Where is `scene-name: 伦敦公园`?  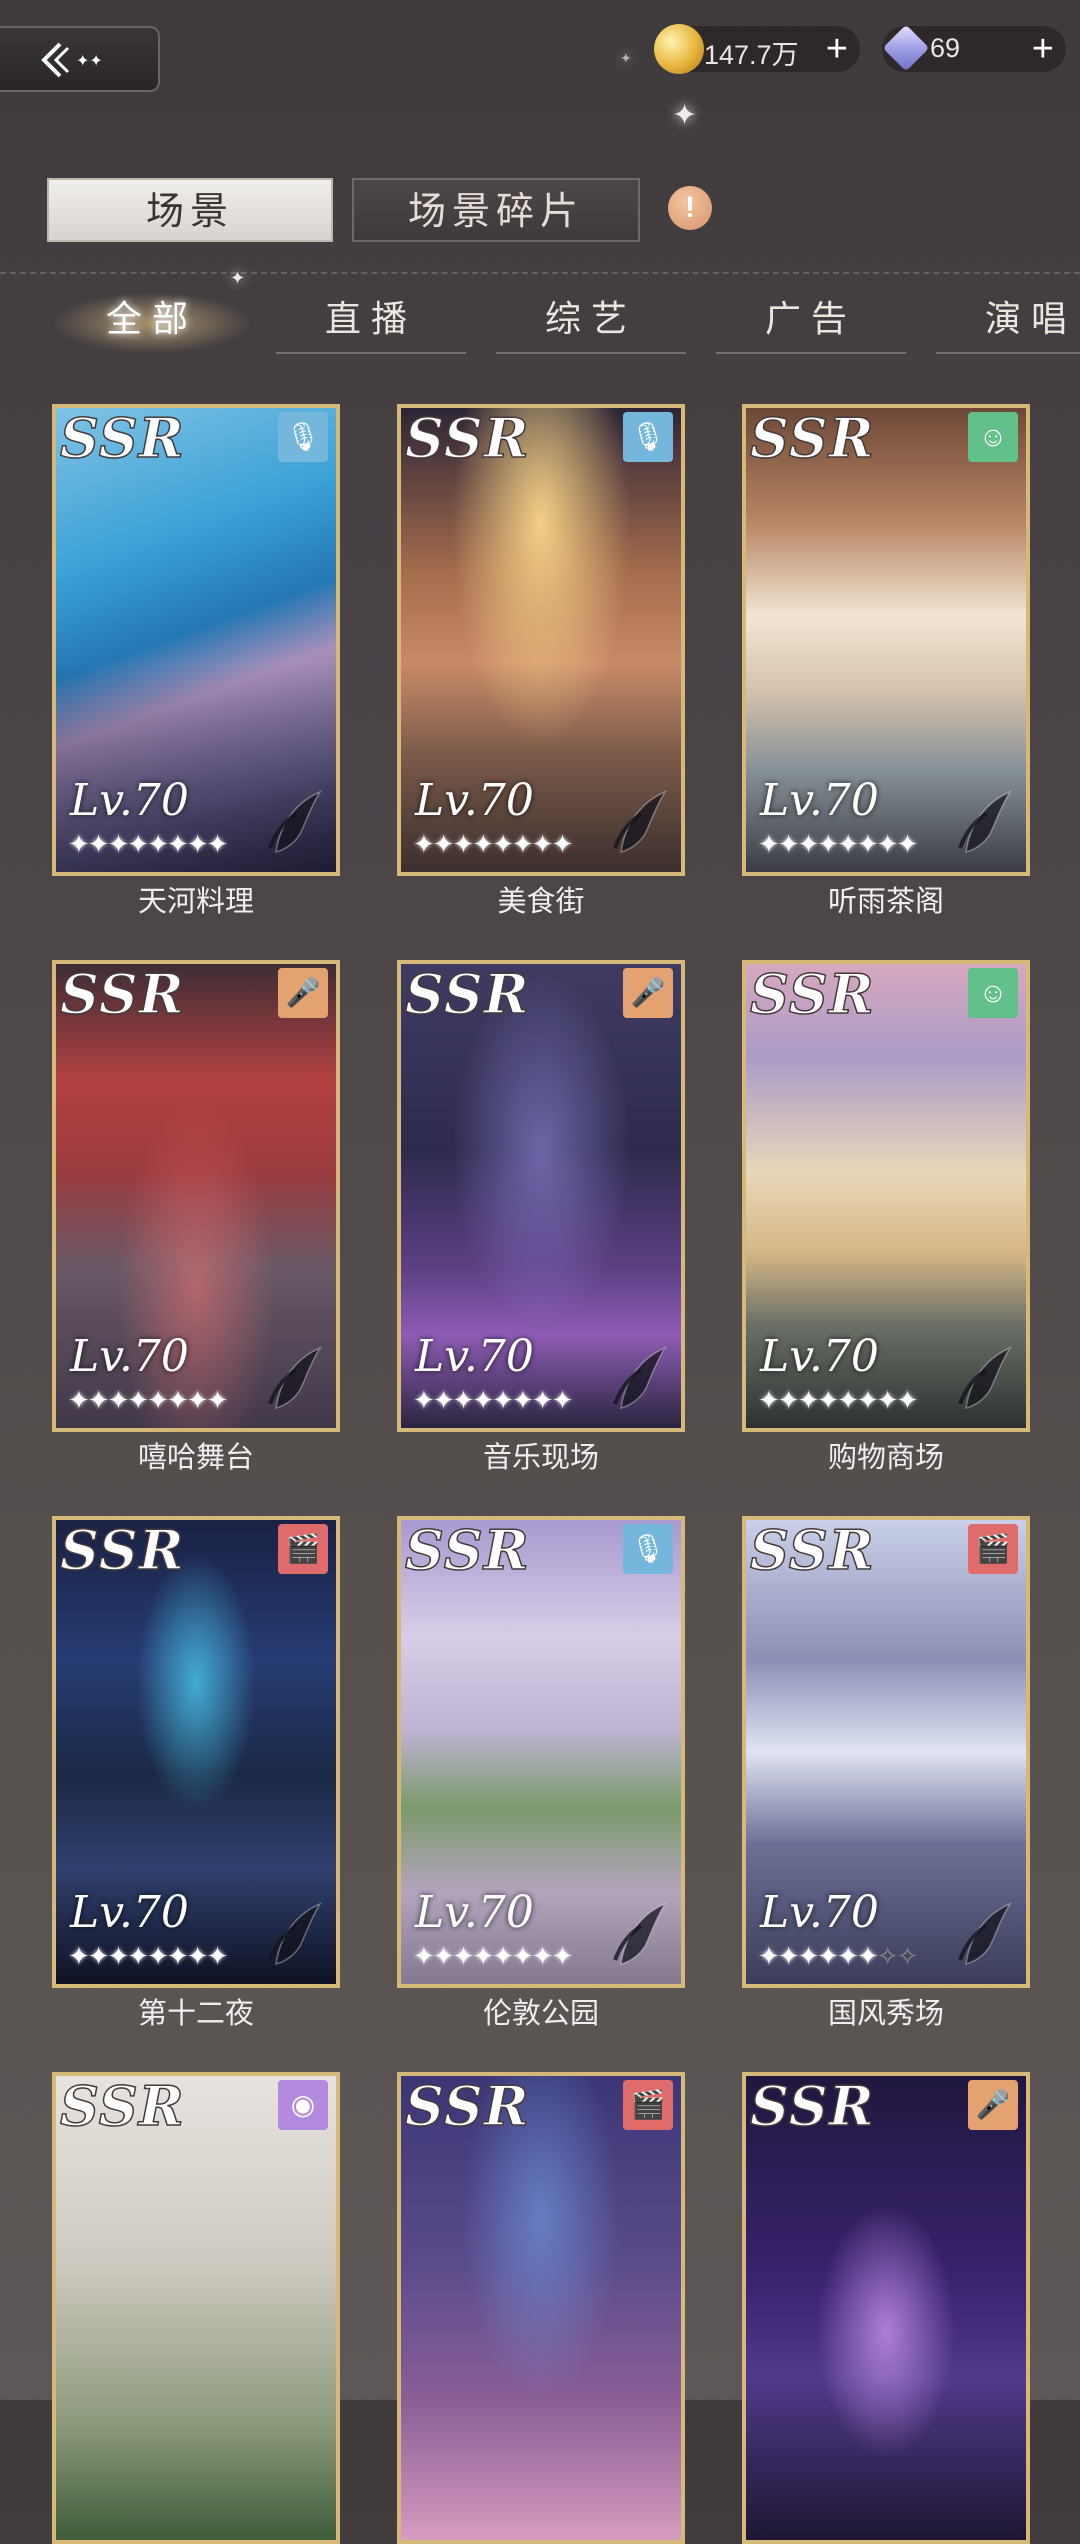
scene-name: 伦敦公园 is located at coordinates (540, 2014).